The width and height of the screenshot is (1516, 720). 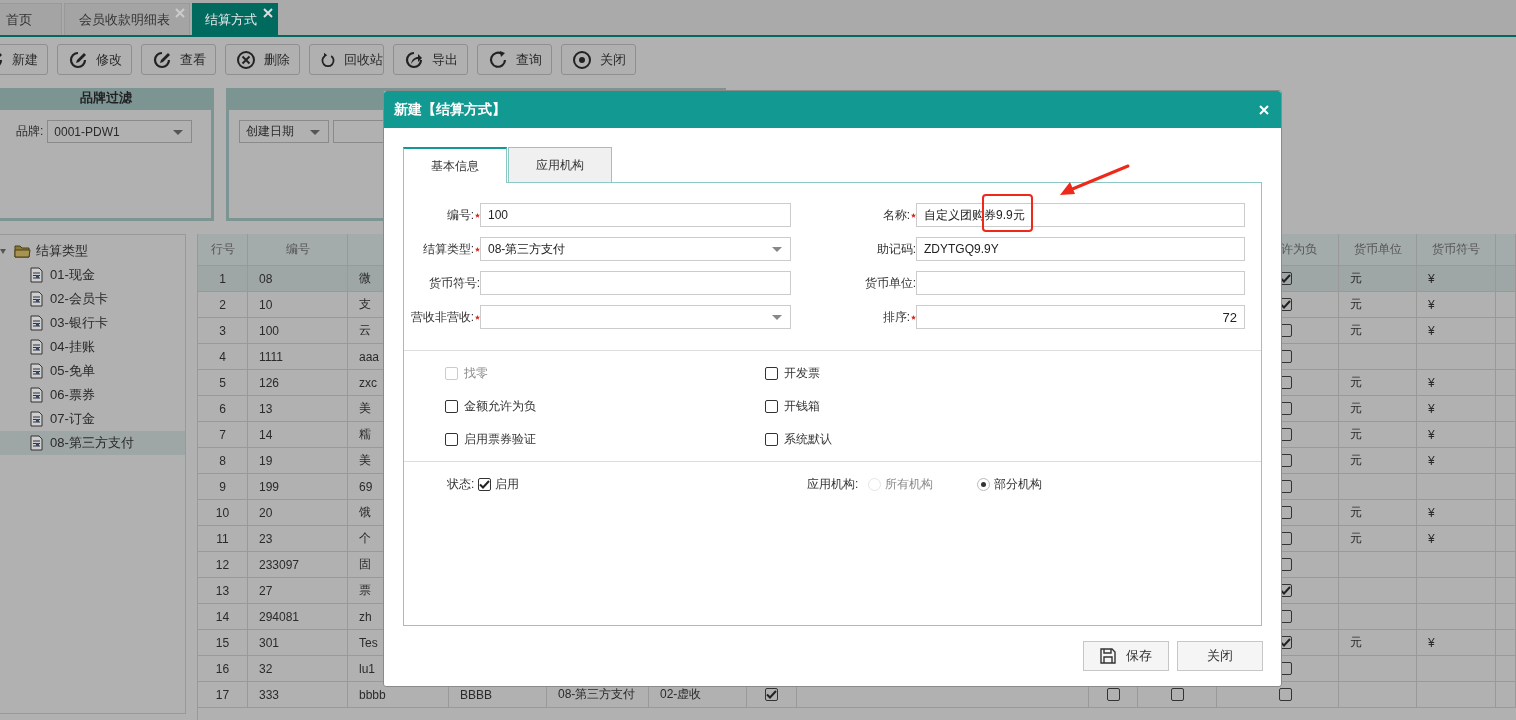 I want to click on toolbar-button: 查看, so click(x=178, y=59).